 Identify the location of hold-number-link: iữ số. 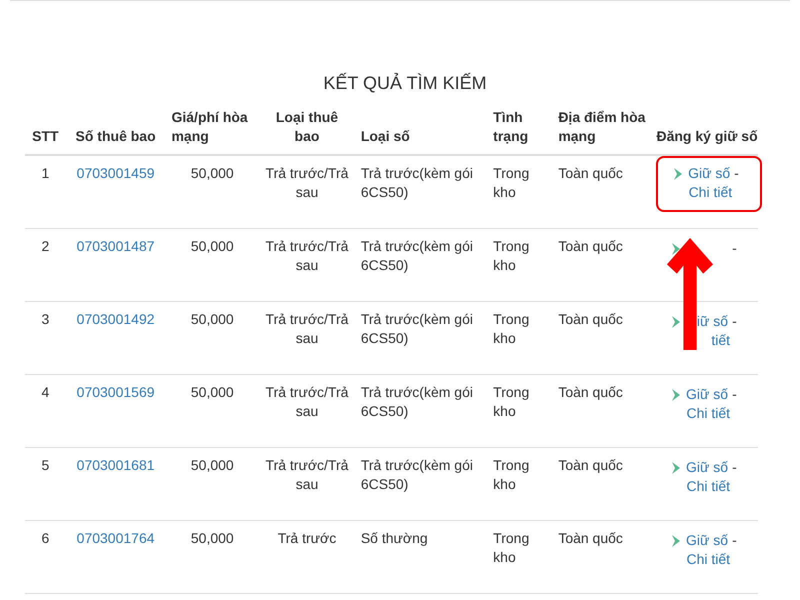
(712, 321).